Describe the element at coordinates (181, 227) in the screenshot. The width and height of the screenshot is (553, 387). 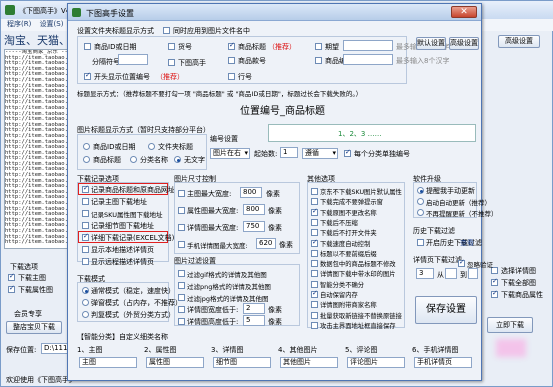
I see `size-2-check` at that location.